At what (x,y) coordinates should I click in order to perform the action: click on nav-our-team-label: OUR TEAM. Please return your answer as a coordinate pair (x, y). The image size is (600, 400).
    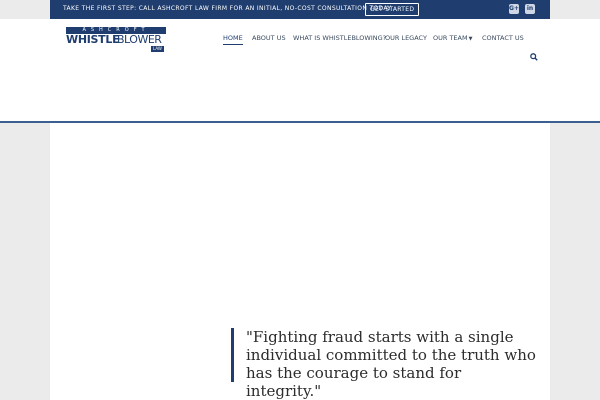
    Looking at the image, I should click on (450, 38).